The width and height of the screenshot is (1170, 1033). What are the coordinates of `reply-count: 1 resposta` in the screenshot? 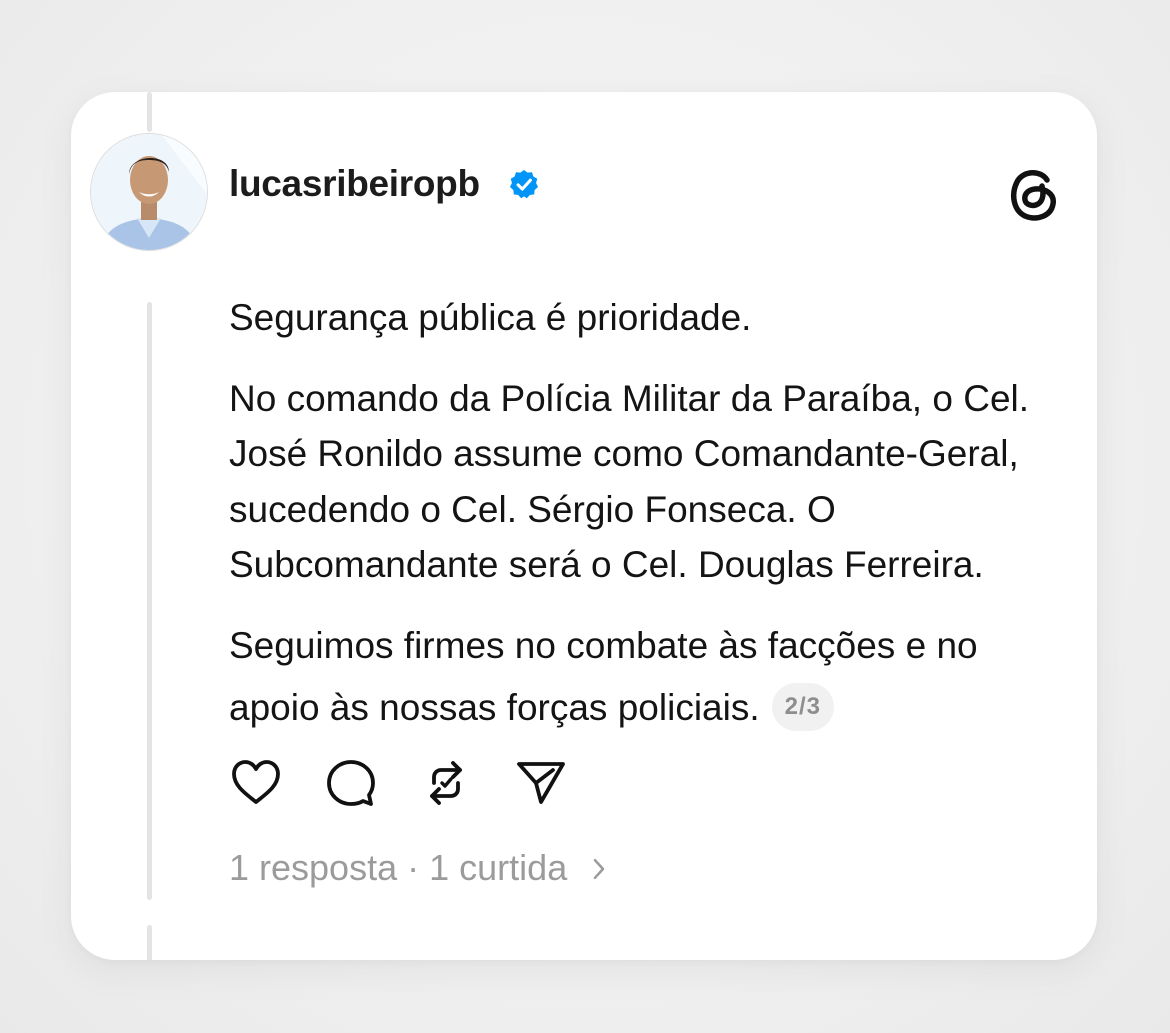 It's located at (313, 867).